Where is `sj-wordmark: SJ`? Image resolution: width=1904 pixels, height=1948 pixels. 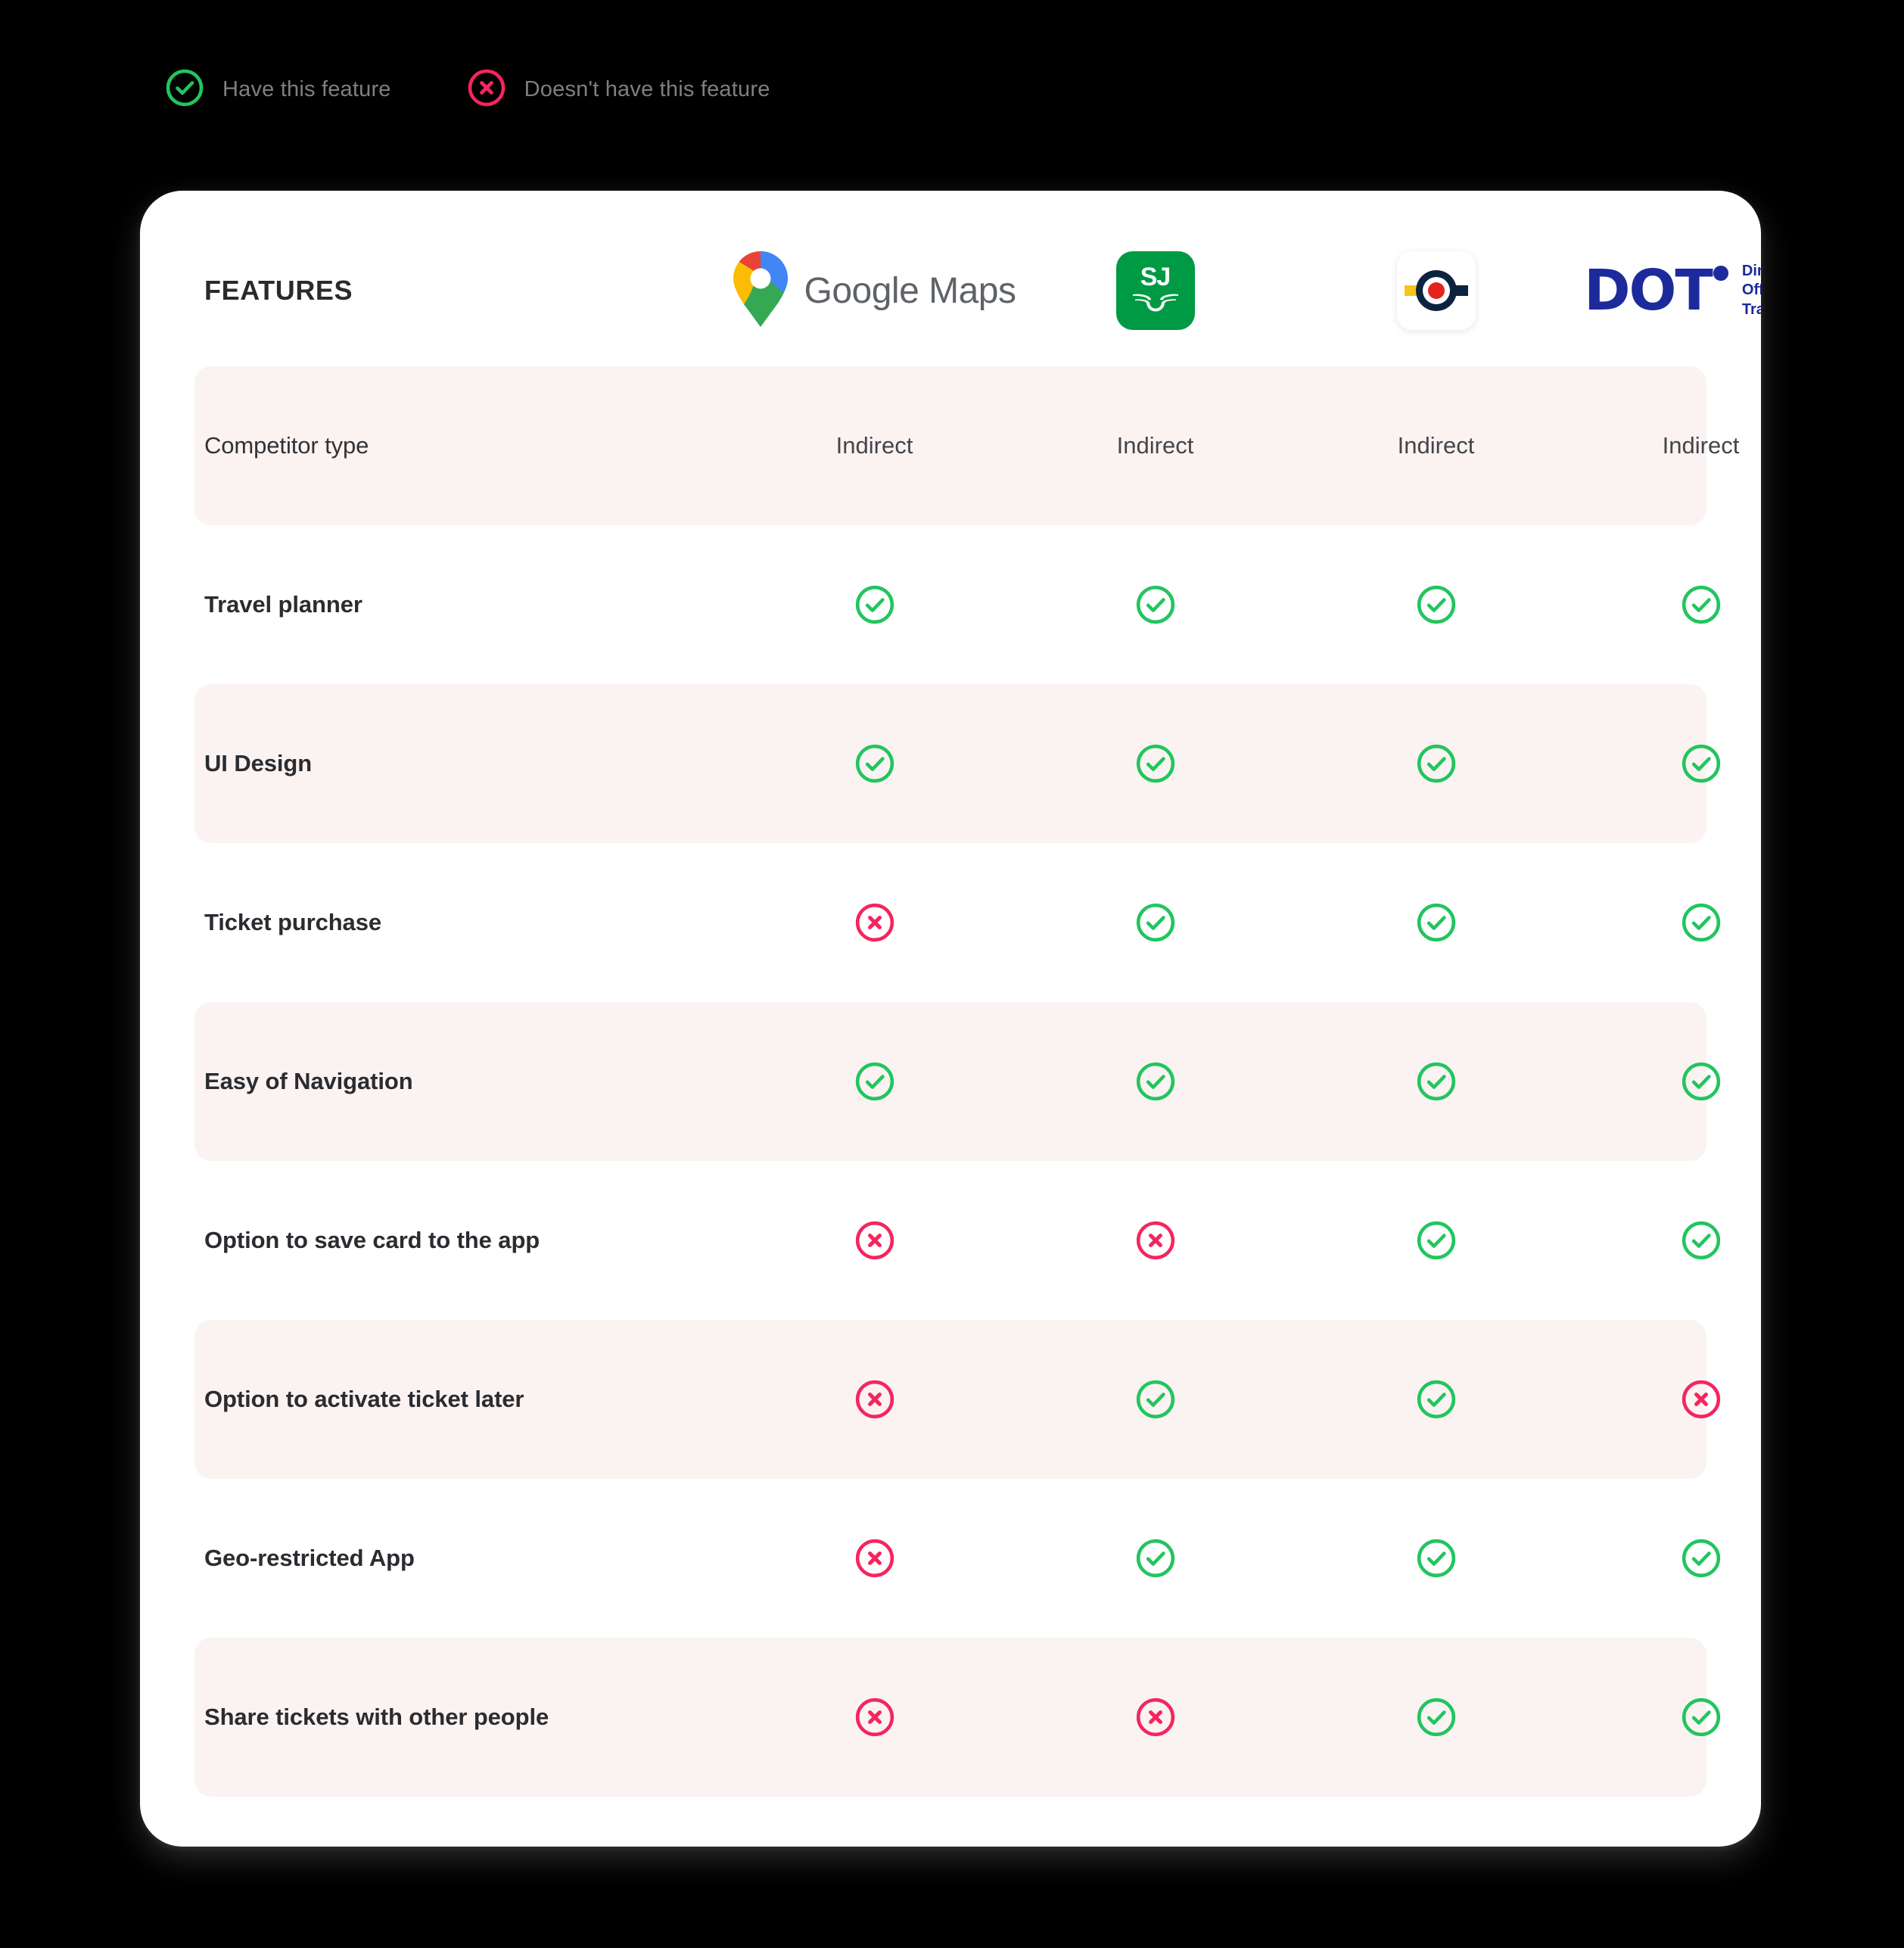 sj-wordmark: SJ is located at coordinates (1155, 277).